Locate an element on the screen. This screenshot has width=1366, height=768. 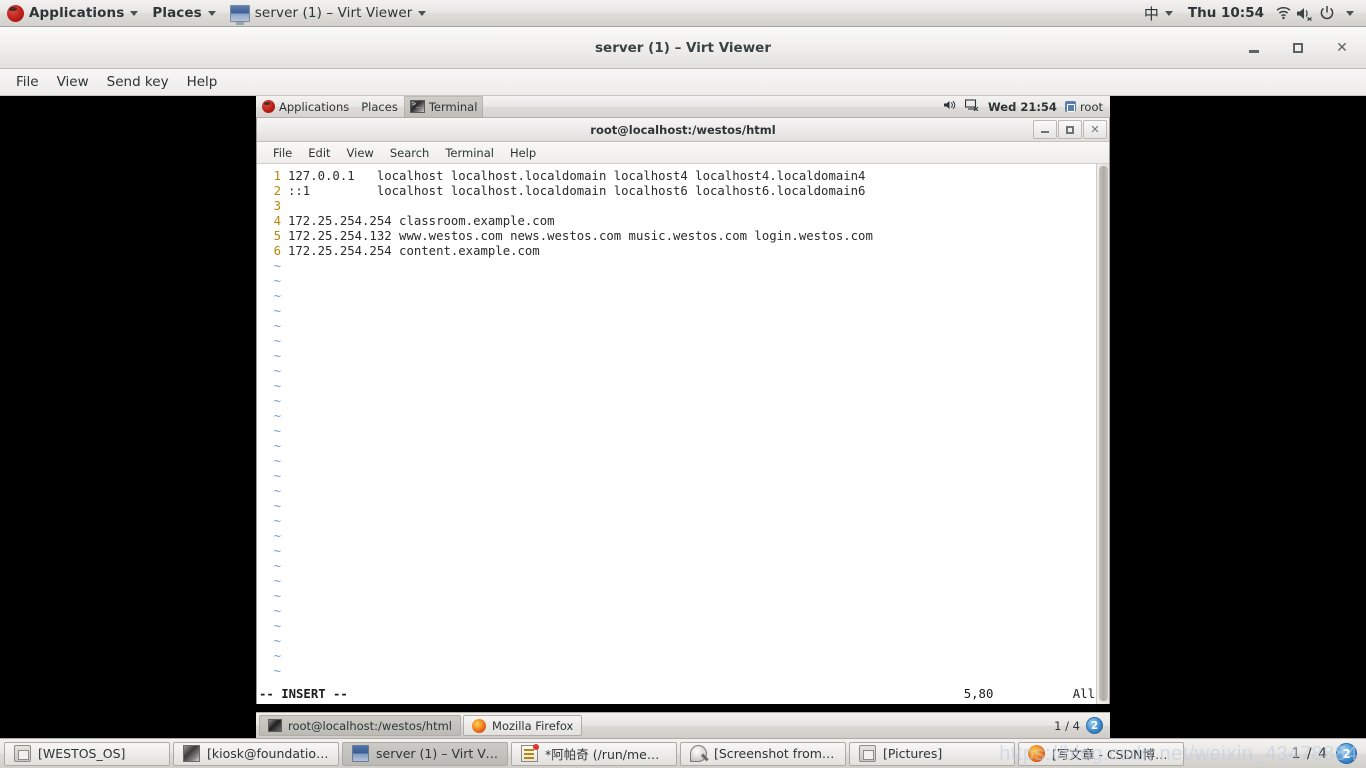
terminal-window-buttons: ✕ is located at coordinates (1070, 129).